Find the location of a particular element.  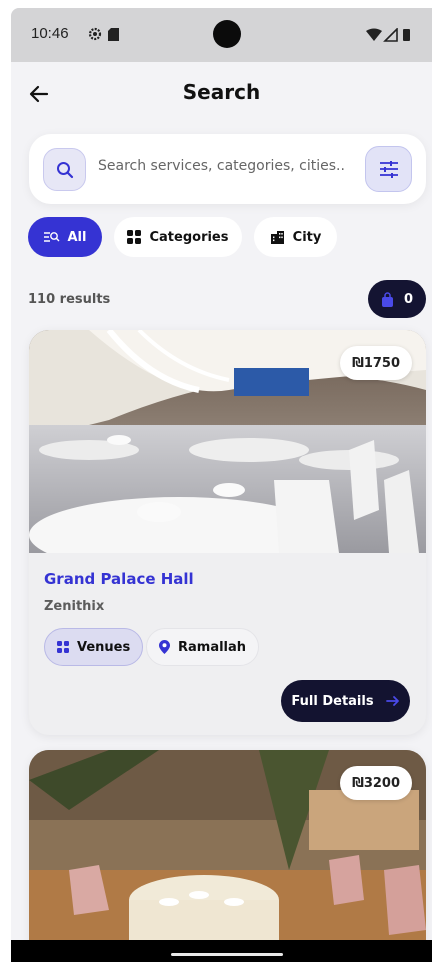

venue-name: Grand Palace Hall is located at coordinates (119, 579).